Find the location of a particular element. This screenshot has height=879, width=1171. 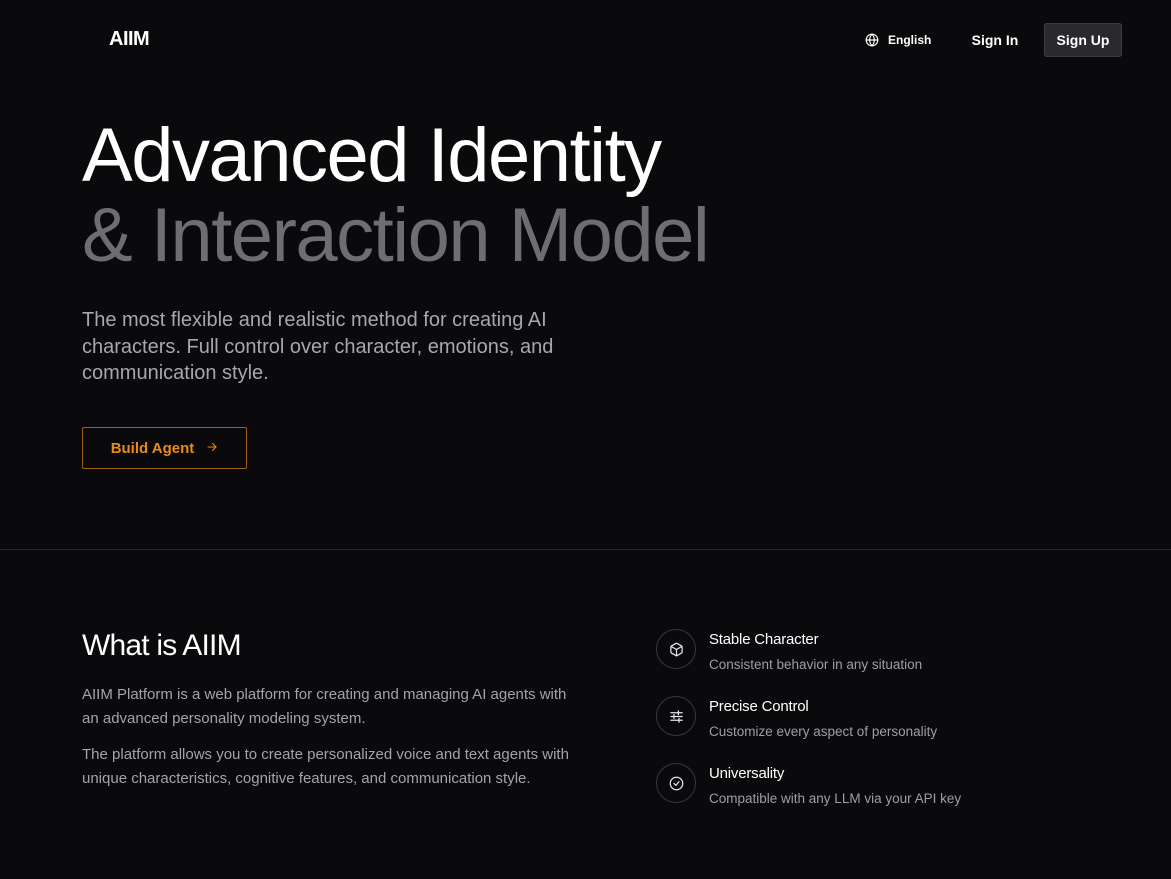

language-label: English is located at coordinates (909, 40).